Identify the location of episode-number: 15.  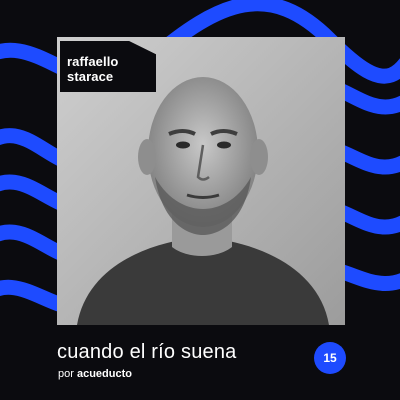
(330, 358).